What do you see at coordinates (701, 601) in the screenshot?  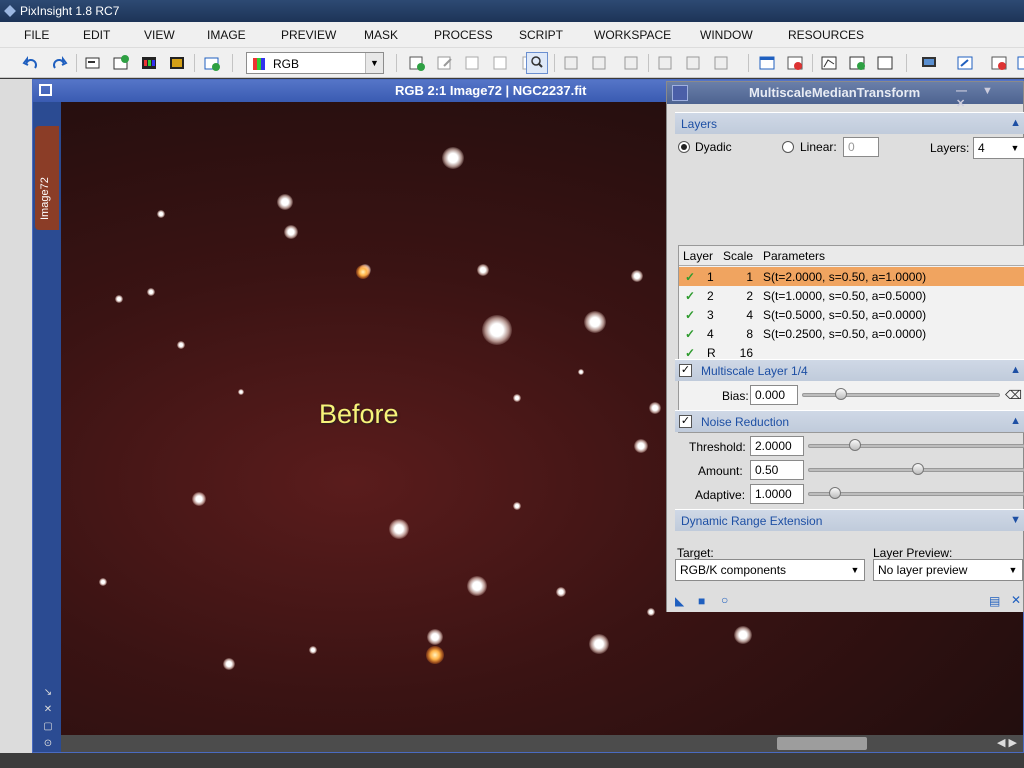 I see `apply-icon: ■` at bounding box center [701, 601].